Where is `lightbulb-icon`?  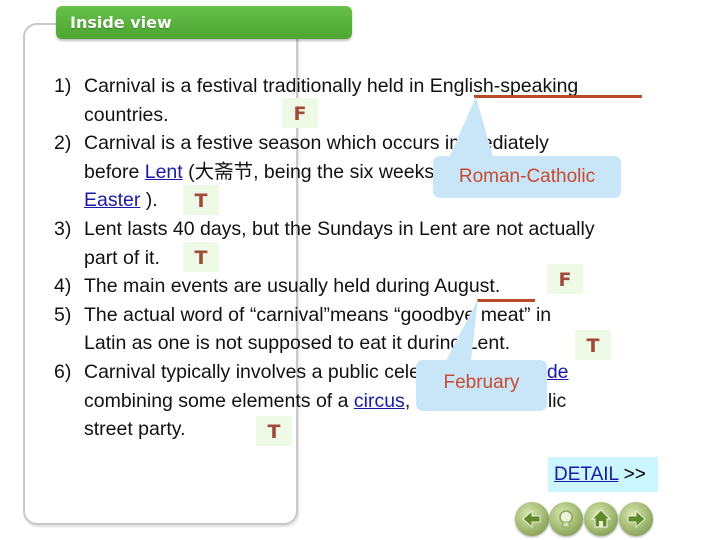
lightbulb-icon is located at coordinates (566, 519).